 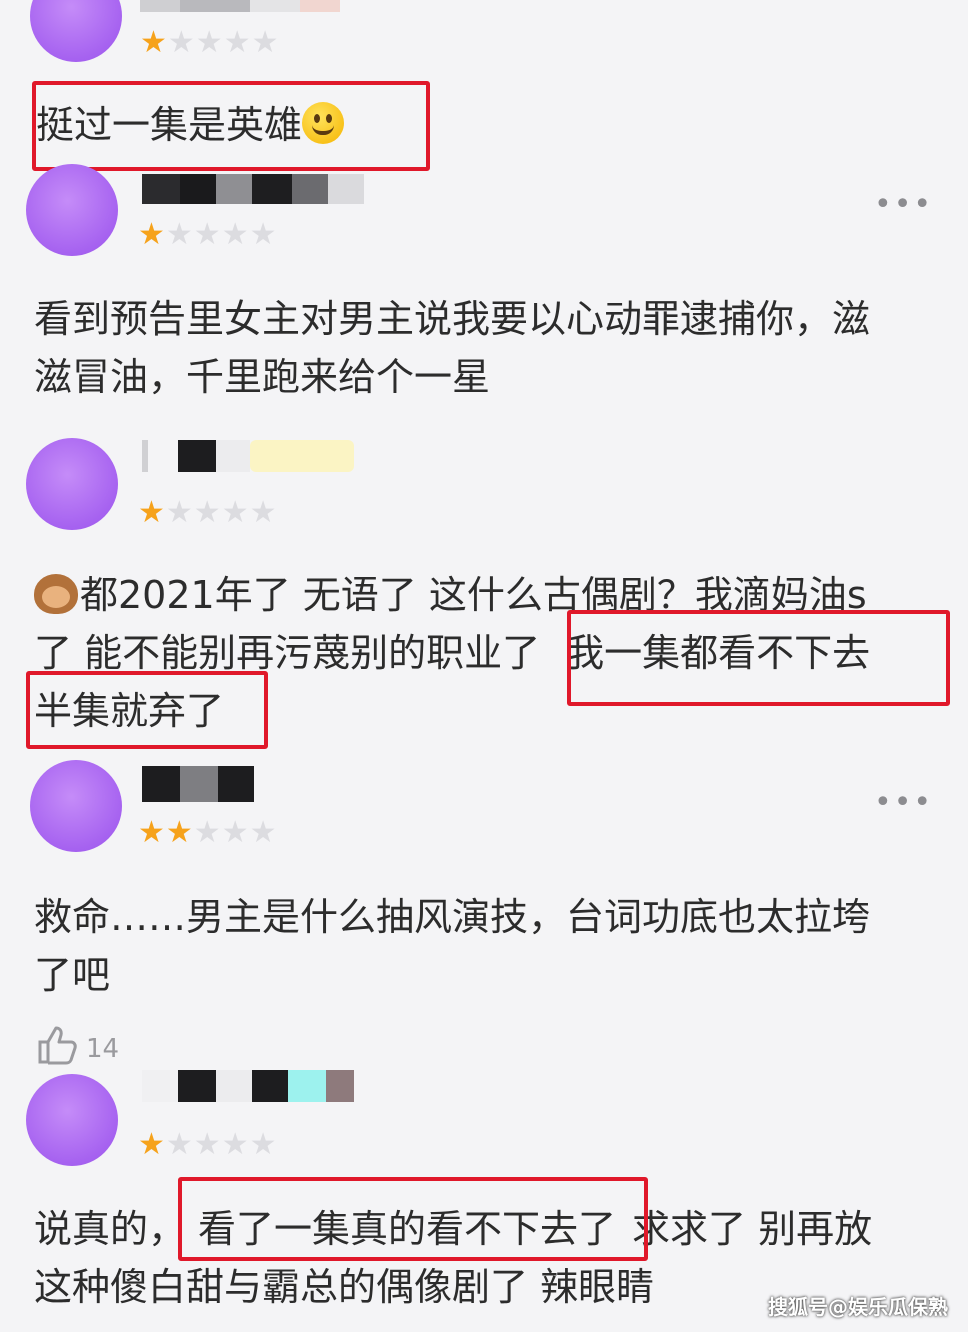 What do you see at coordinates (103, 1048) in the screenshot?
I see `like-count: 14` at bounding box center [103, 1048].